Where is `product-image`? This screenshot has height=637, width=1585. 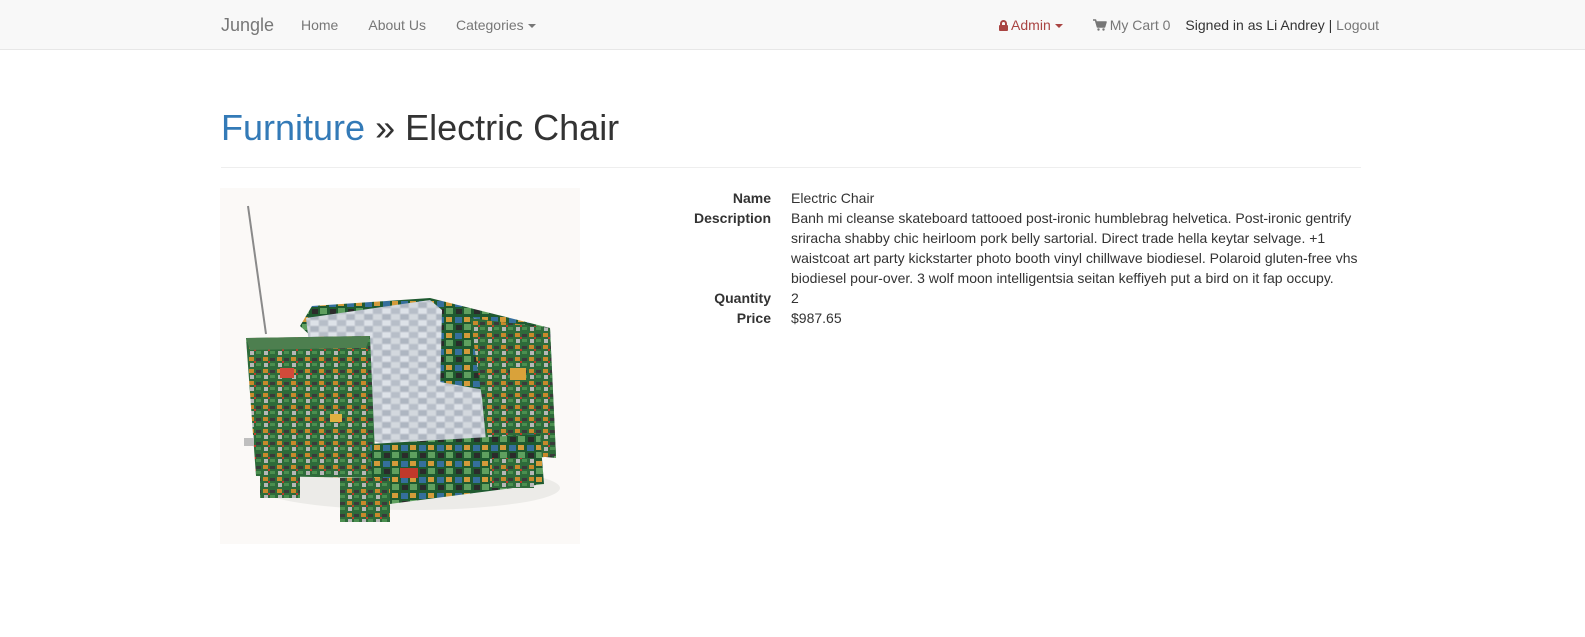 product-image is located at coordinates (400, 366).